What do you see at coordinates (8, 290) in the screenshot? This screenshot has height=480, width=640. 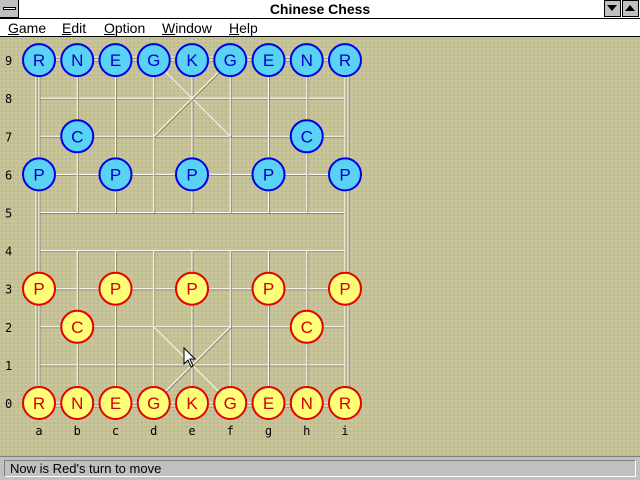 I see `rank-label: 3` at bounding box center [8, 290].